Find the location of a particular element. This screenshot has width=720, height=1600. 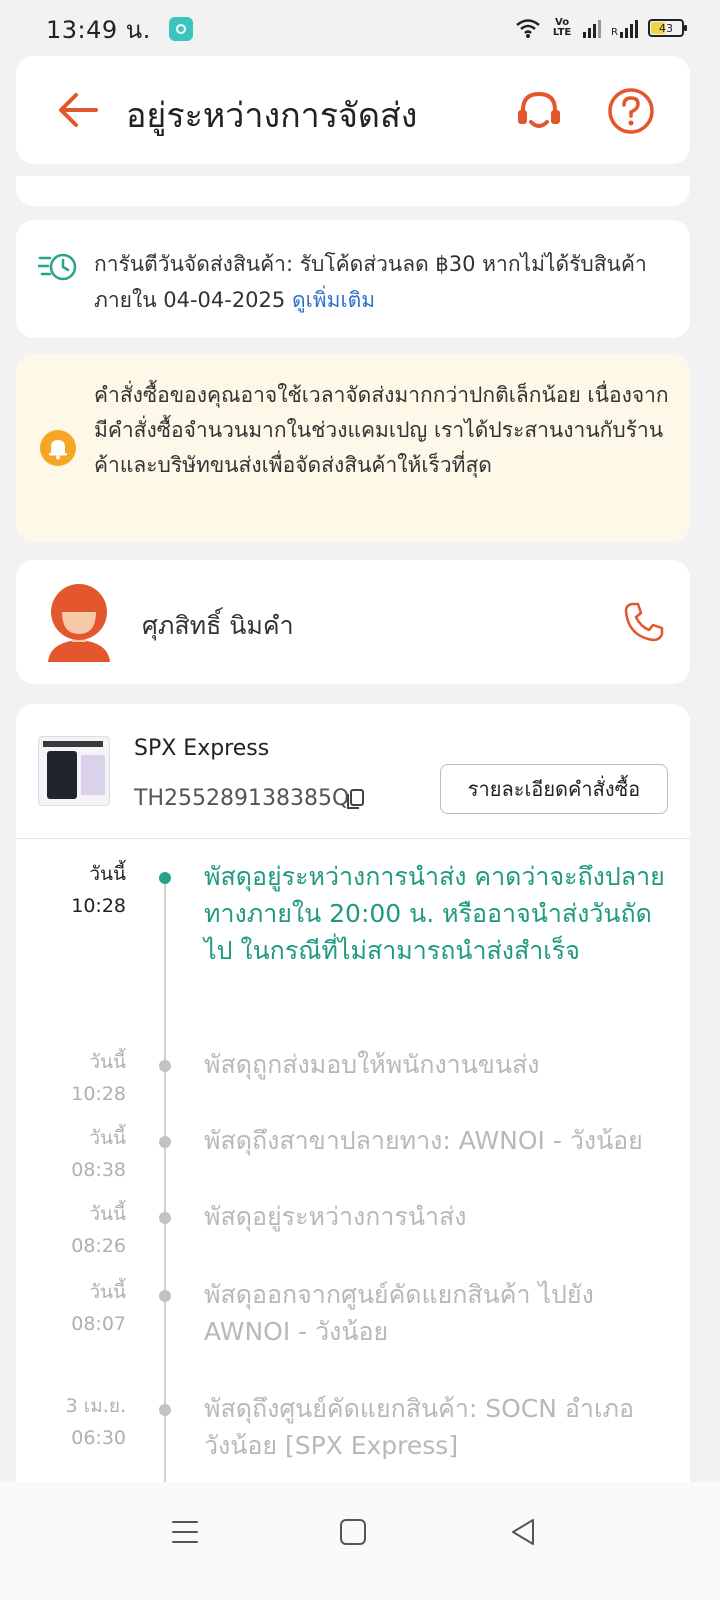

timeline-line is located at coordinates (165, 1196).